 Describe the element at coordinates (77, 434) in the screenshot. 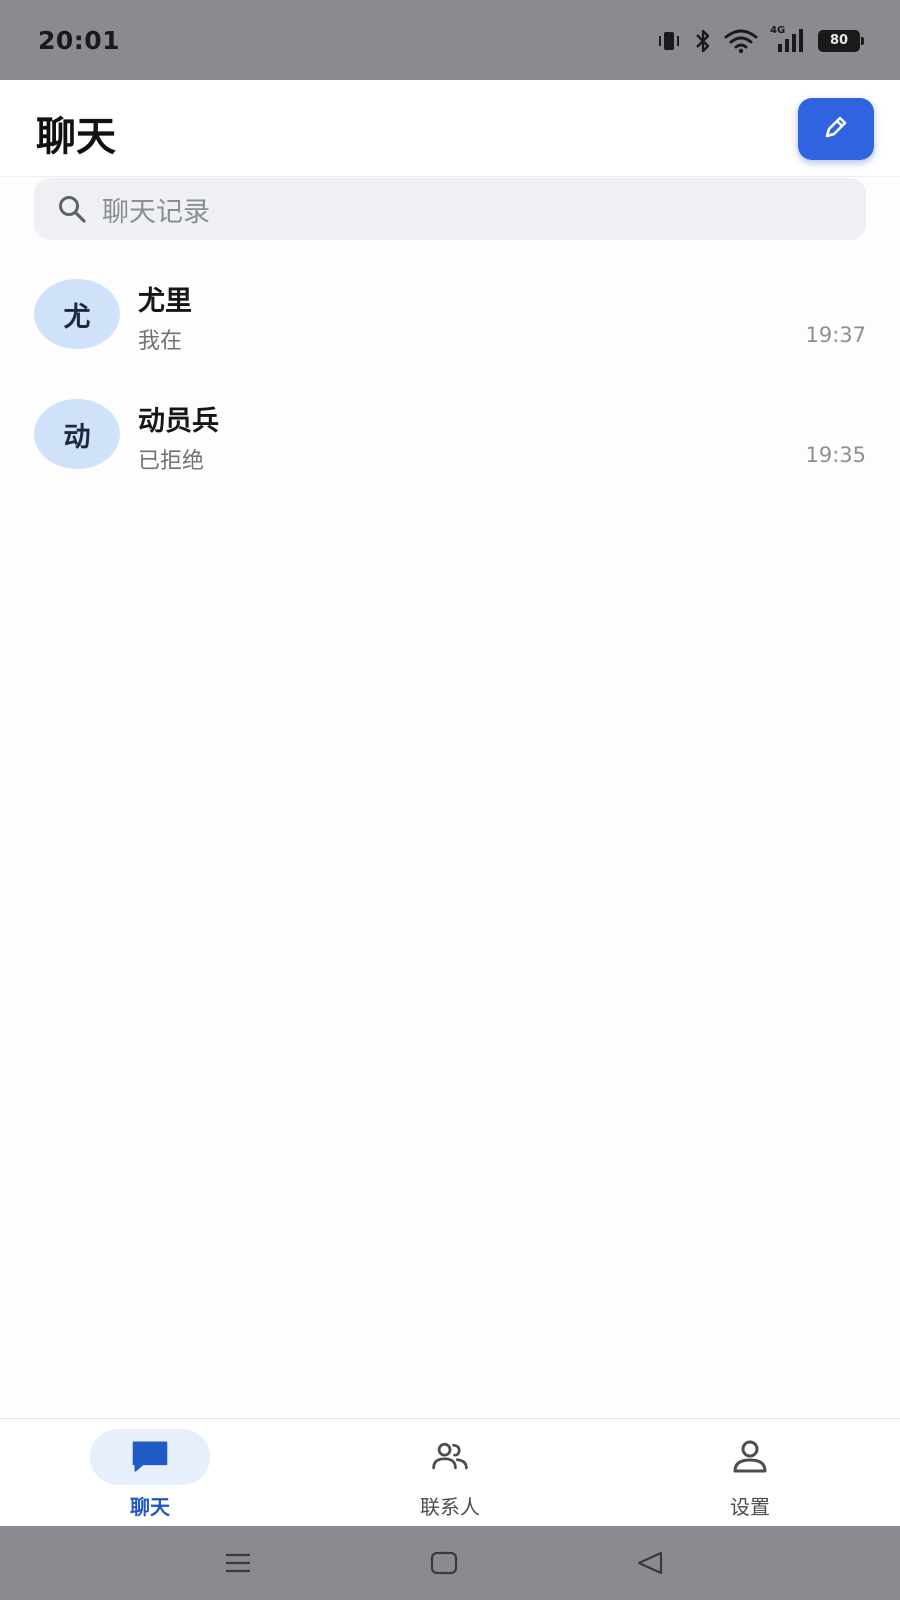

I see `avatar: 动` at that location.